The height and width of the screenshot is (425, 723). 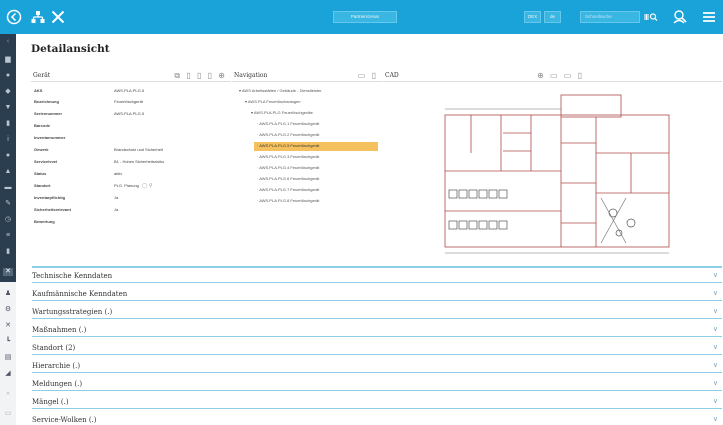 What do you see at coordinates (8, 220) in the screenshot?
I see `clock-icon: ◷` at bounding box center [8, 220].